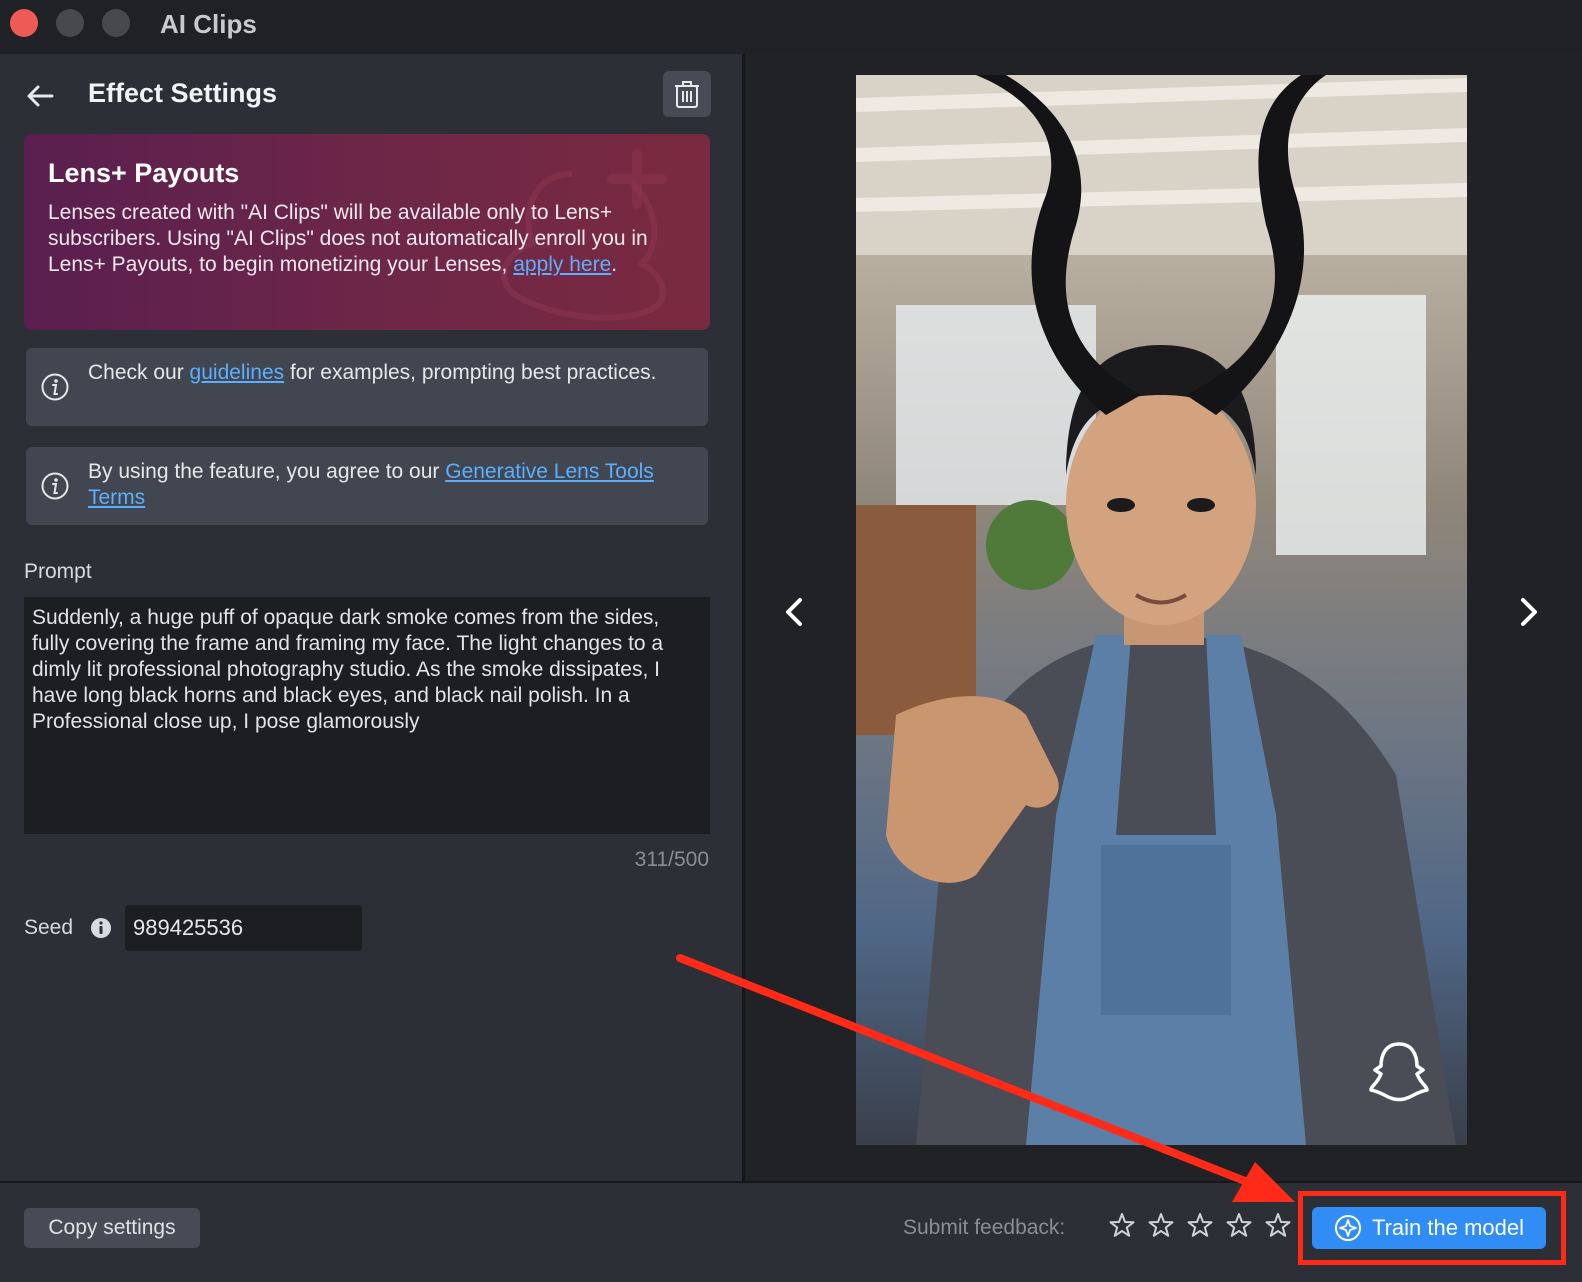 The width and height of the screenshot is (1582, 1282). I want to click on prompt-textarea, so click(367, 715).